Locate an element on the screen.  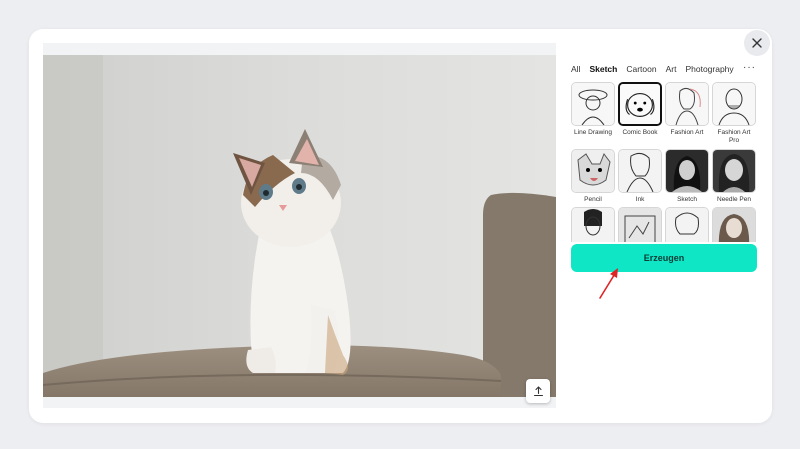
style-label: Comic Book is located at coordinates (640, 132).